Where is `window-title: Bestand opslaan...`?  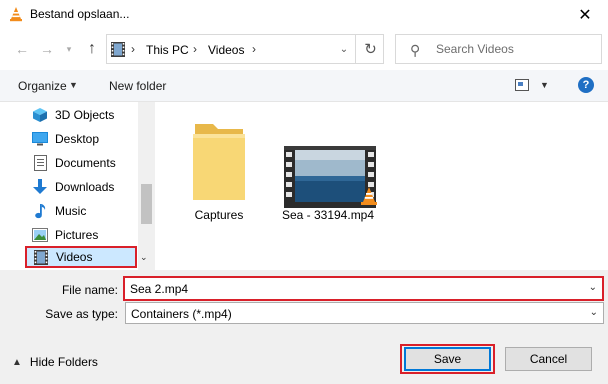 window-title: Bestand opslaan... is located at coordinates (80, 14).